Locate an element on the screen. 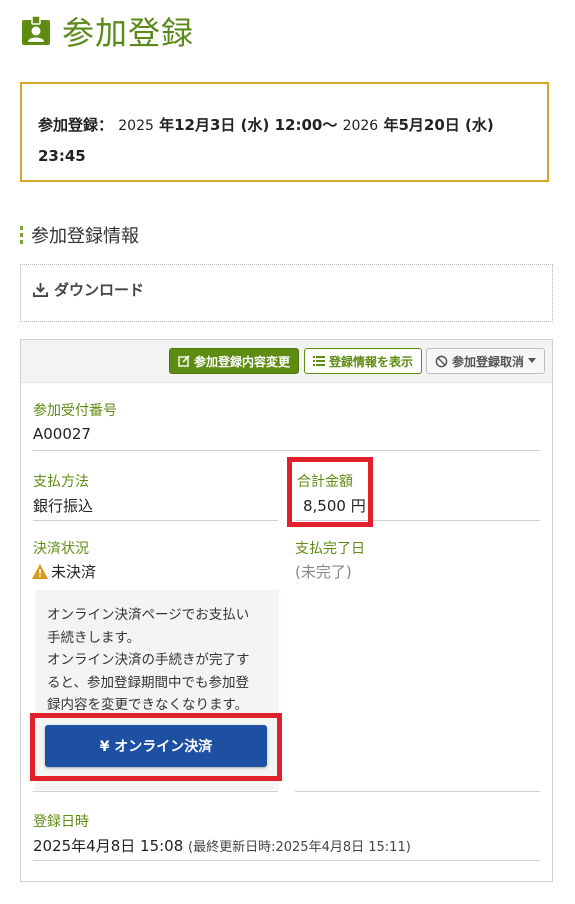  section-heading: 参加登録情報 is located at coordinates (79, 235).